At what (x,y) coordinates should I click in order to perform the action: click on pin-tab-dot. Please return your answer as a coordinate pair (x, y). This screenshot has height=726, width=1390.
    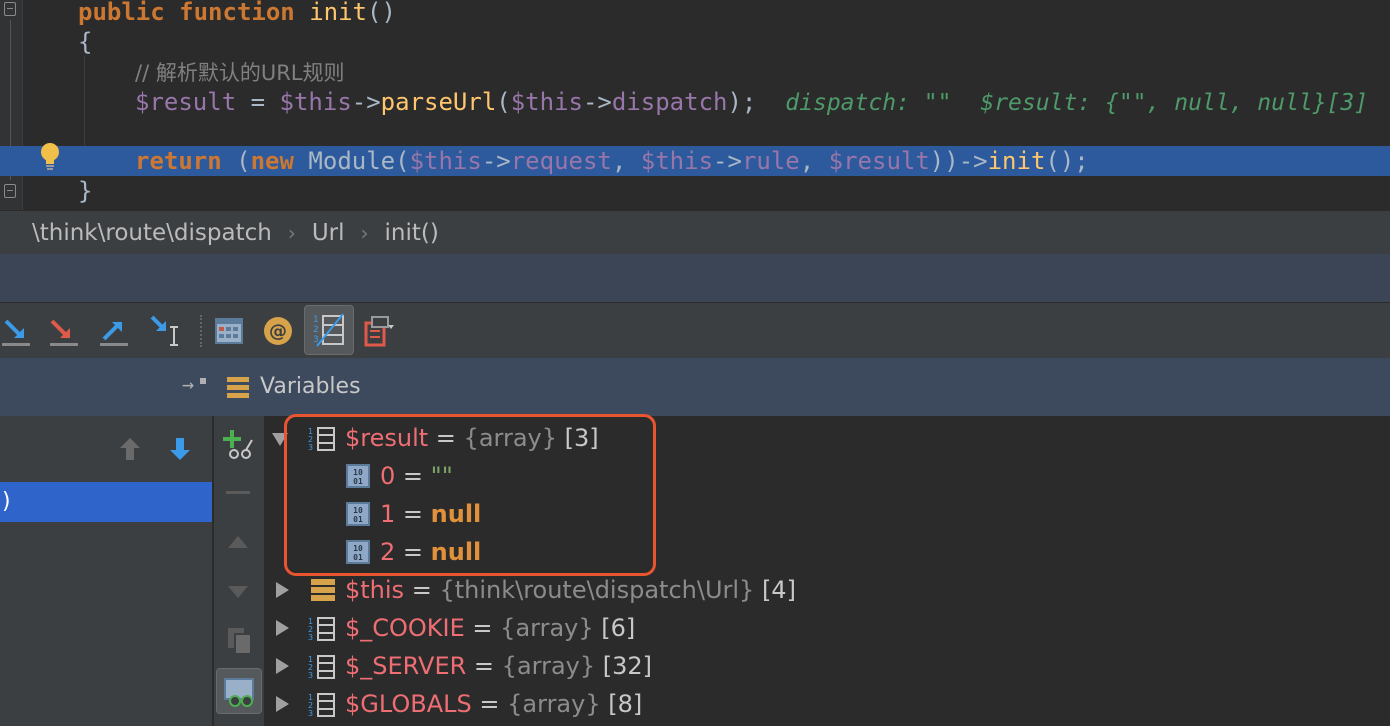
    Looking at the image, I should click on (203, 381).